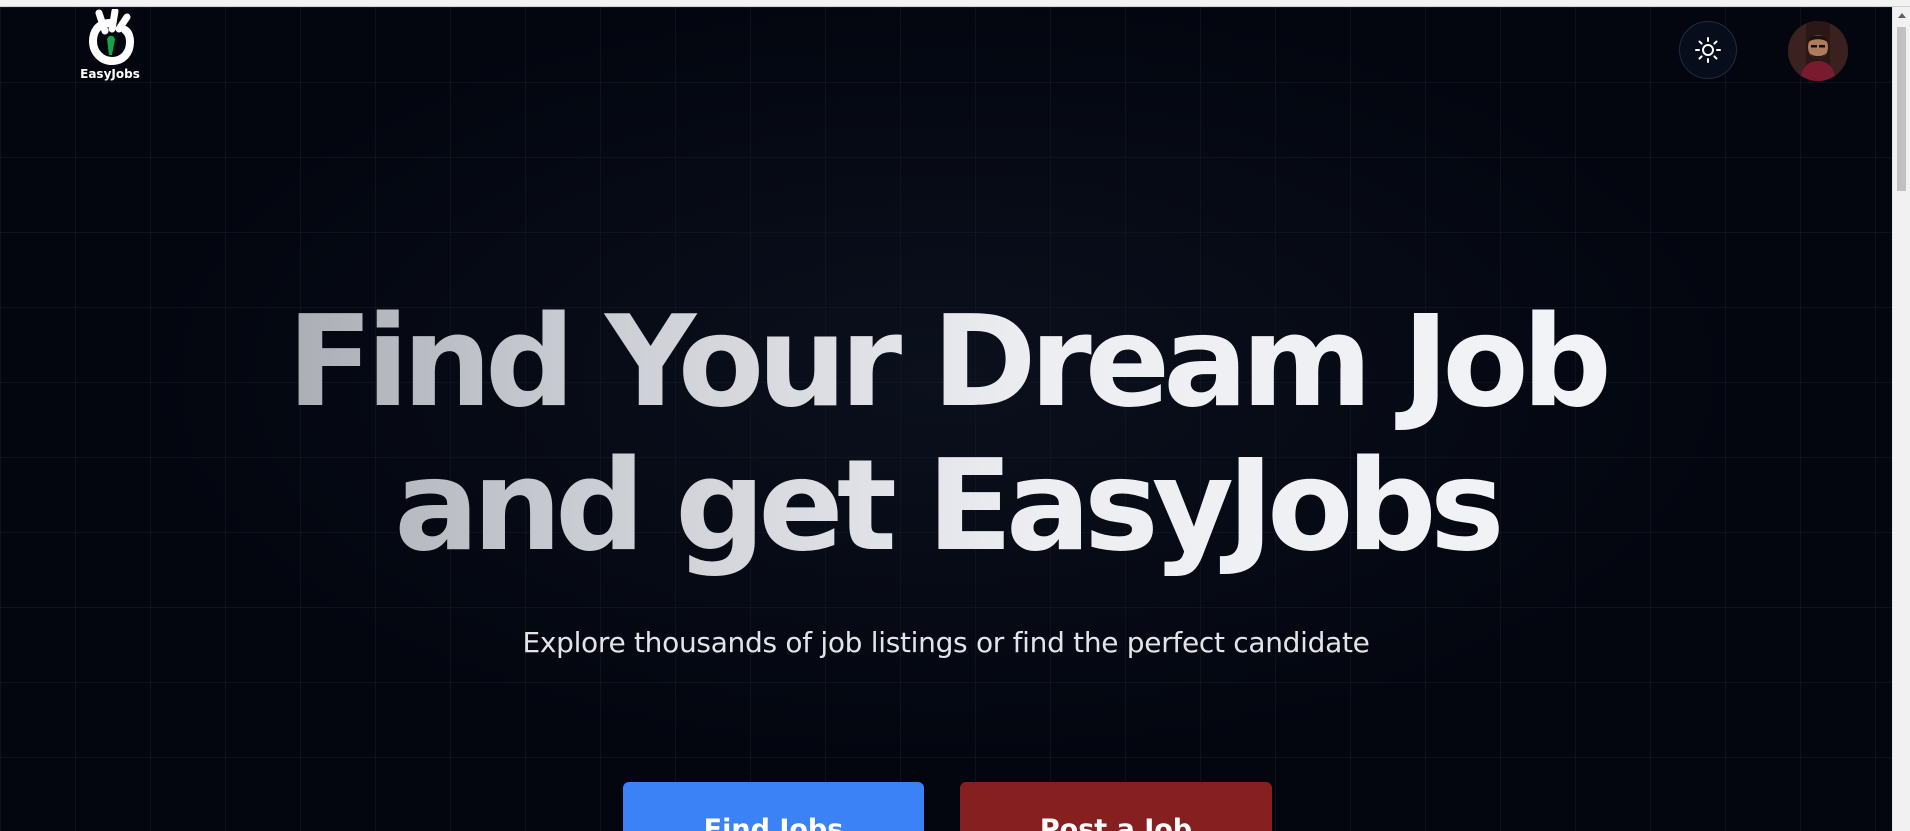  What do you see at coordinates (111, 37) in the screenshot?
I see `ok-hand-icon` at bounding box center [111, 37].